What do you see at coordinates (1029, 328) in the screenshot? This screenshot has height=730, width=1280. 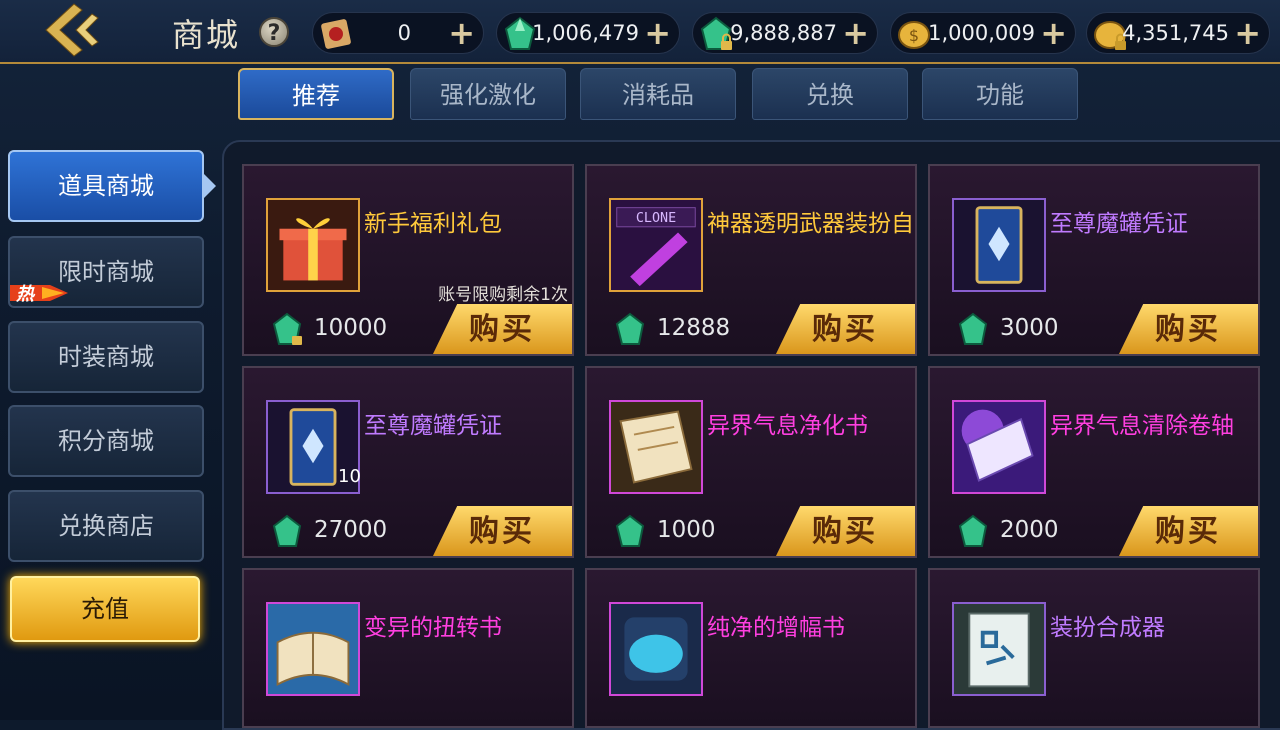 I see `product-price: 3000` at bounding box center [1029, 328].